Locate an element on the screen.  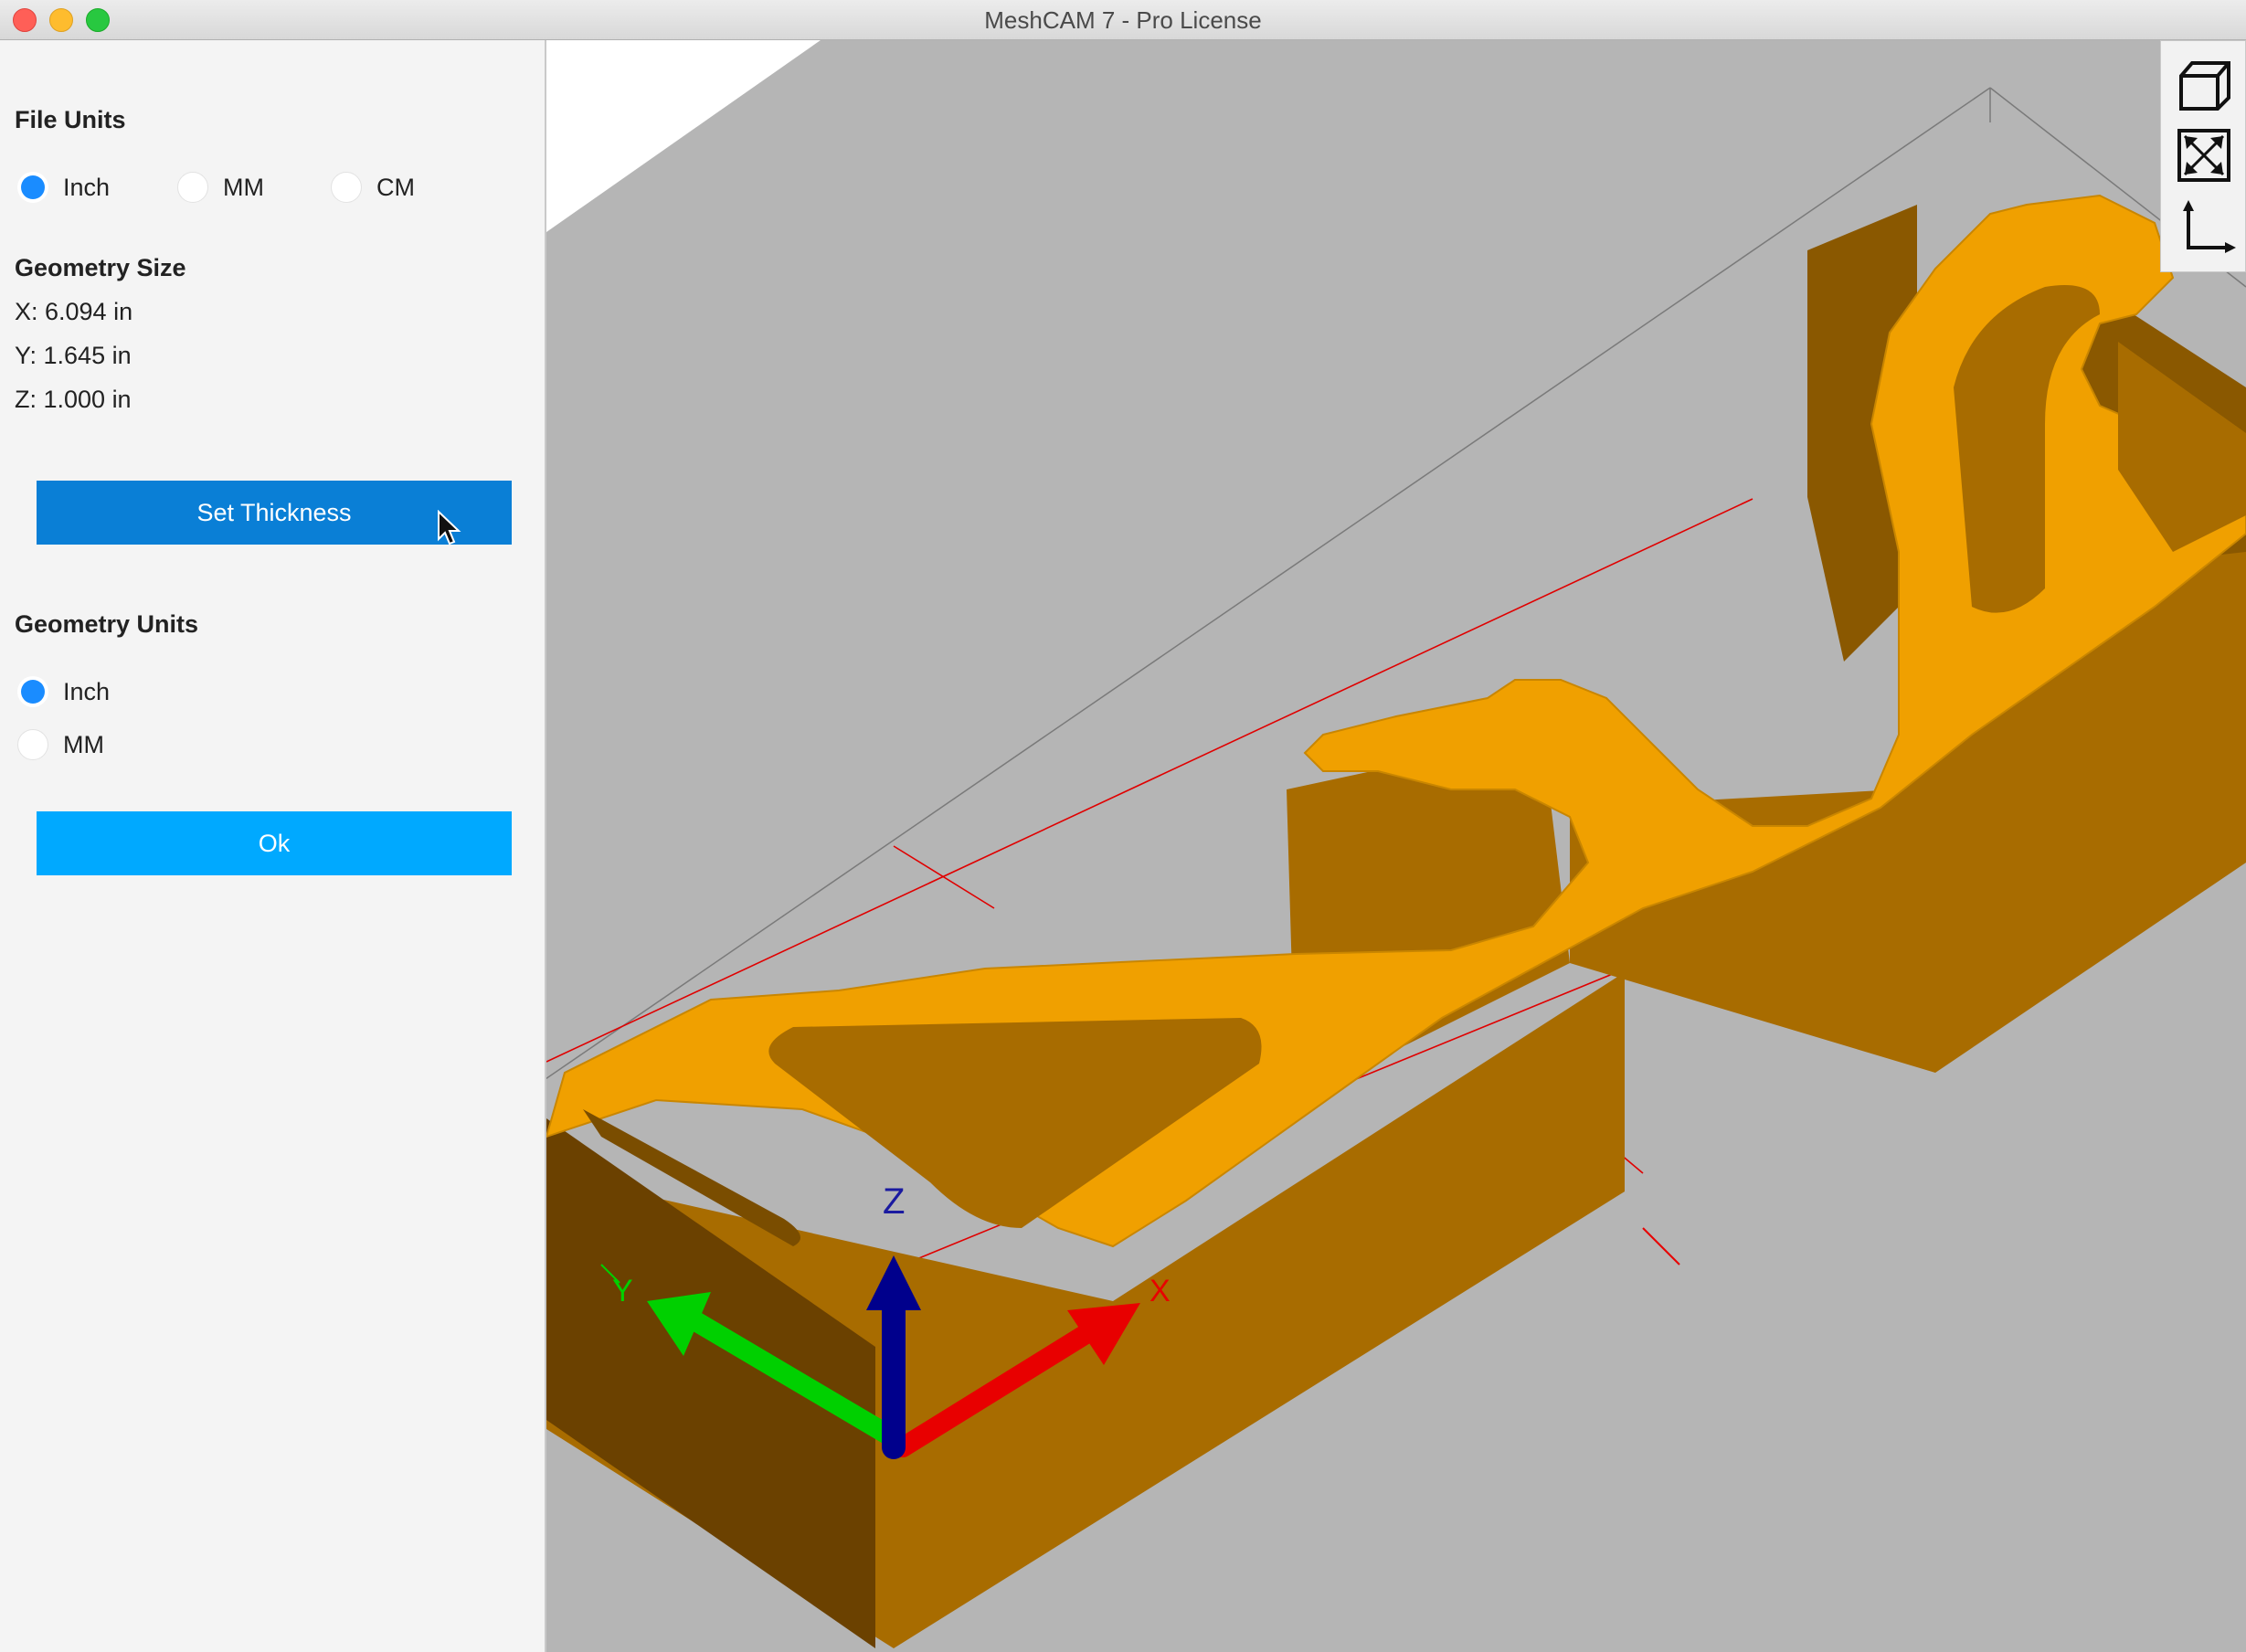
file-units-inch-radio: Inch is located at coordinates (63, 188).